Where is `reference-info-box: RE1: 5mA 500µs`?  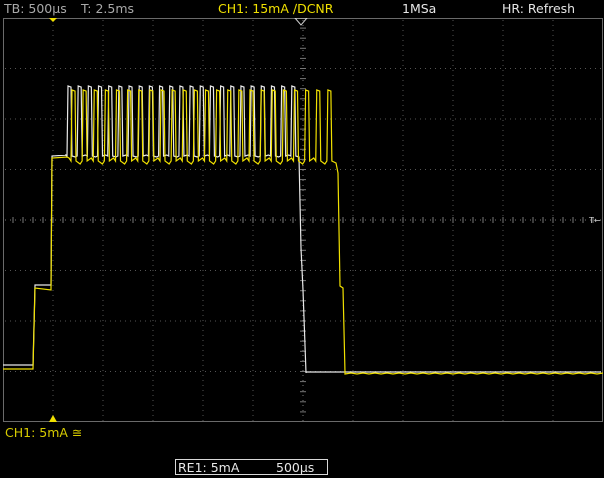
reference-info-box: RE1: 5mA 500µs is located at coordinates (251, 467).